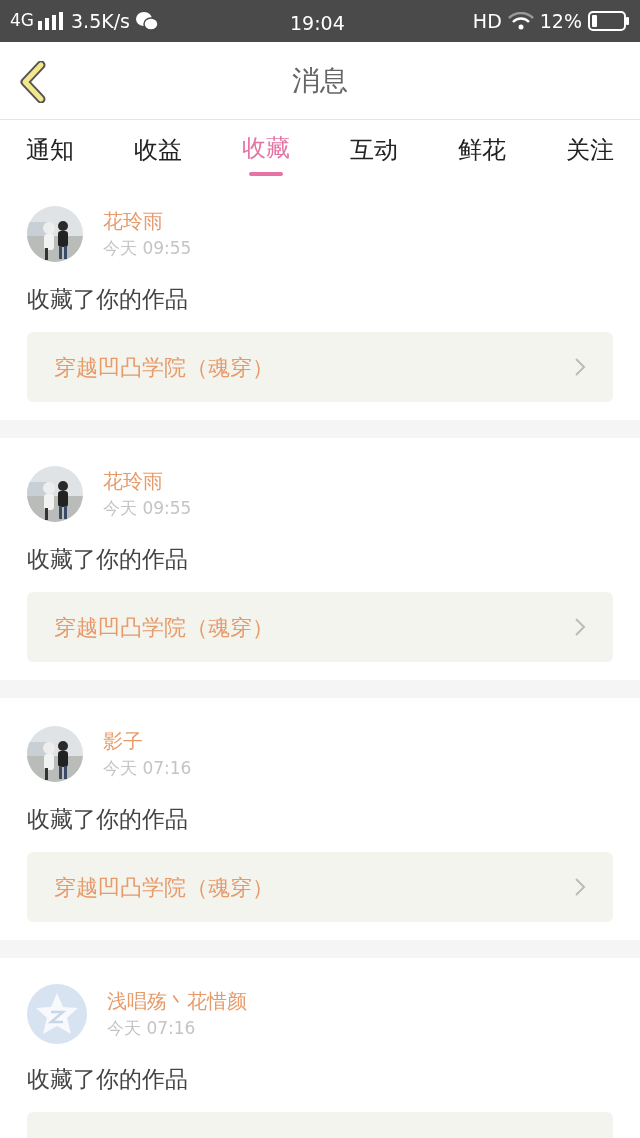 The height and width of the screenshot is (1138, 640). I want to click on tab: 鲜花, so click(482, 150).